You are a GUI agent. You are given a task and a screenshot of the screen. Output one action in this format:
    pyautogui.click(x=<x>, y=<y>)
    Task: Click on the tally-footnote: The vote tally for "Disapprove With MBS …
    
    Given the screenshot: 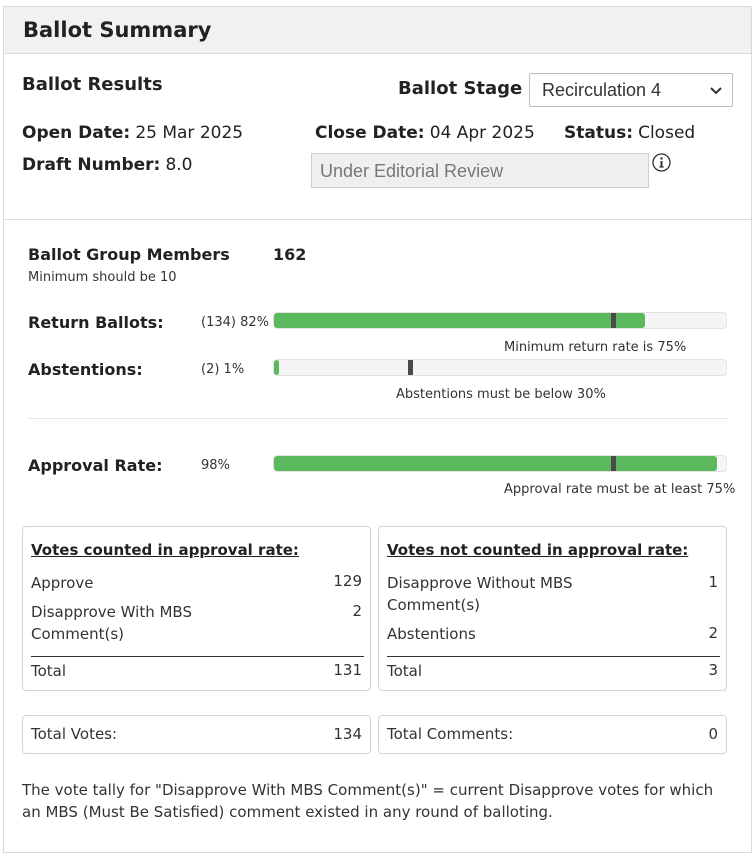 What is the action you would take?
    pyautogui.click(x=368, y=801)
    